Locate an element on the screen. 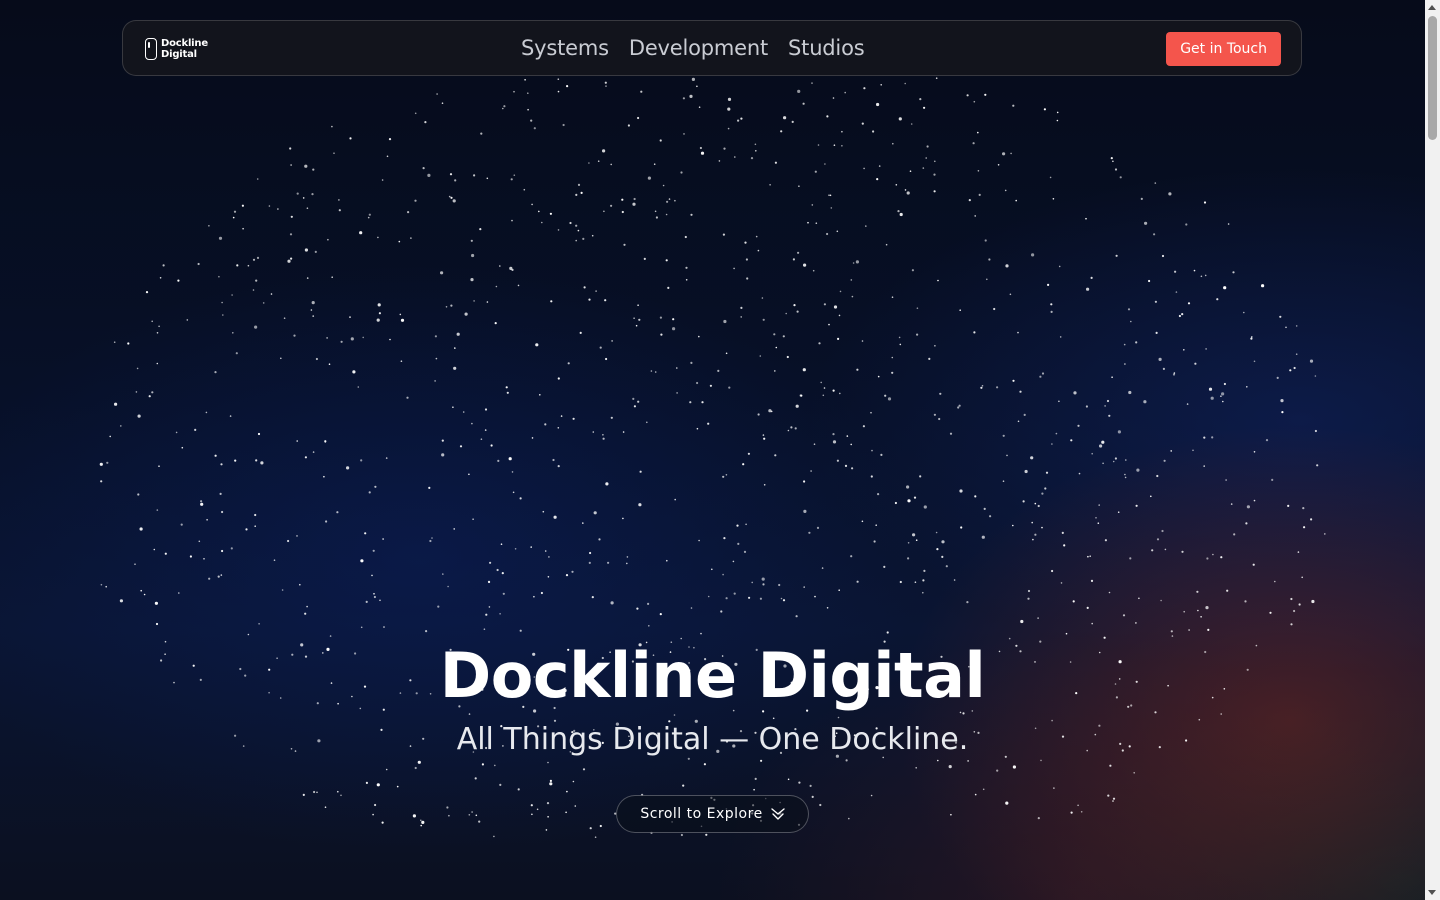  nav-link-systems: Systems is located at coordinates (565, 48).